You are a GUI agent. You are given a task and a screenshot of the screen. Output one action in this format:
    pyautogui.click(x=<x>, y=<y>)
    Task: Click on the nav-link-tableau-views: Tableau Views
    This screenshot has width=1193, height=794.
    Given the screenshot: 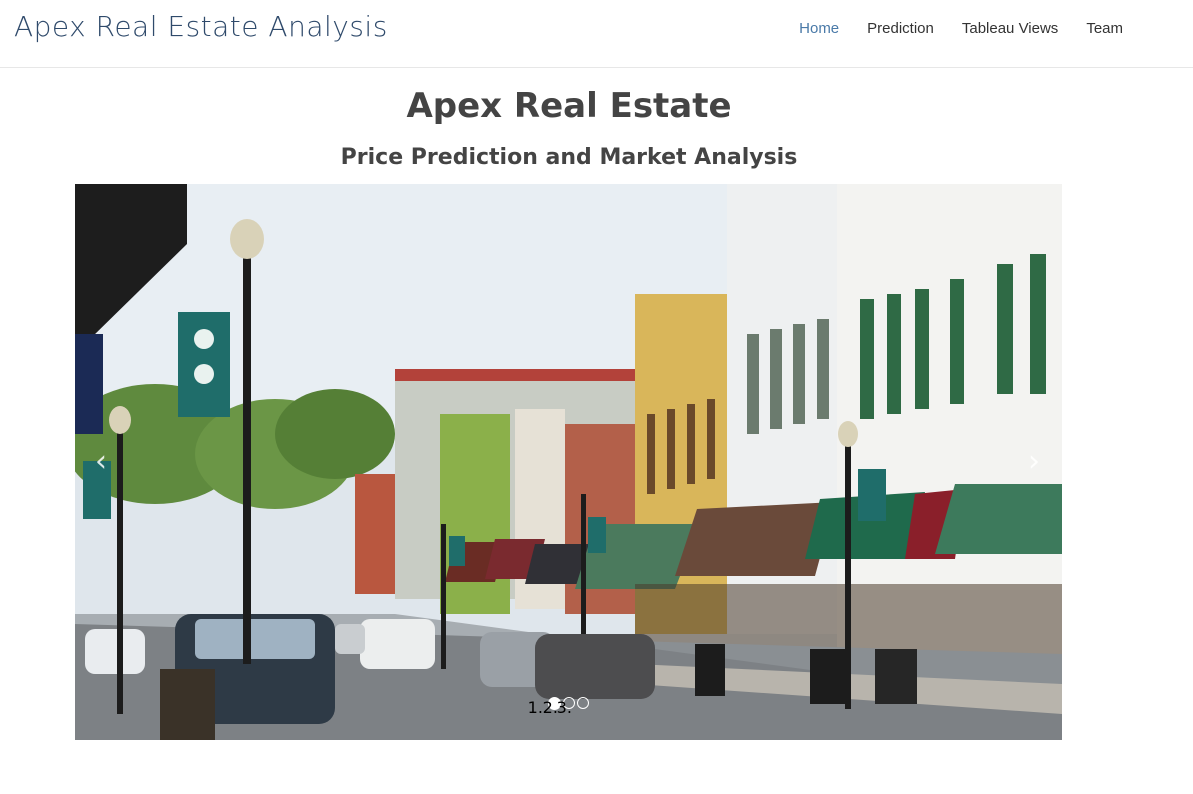 What is the action you would take?
    pyautogui.click(x=1010, y=28)
    